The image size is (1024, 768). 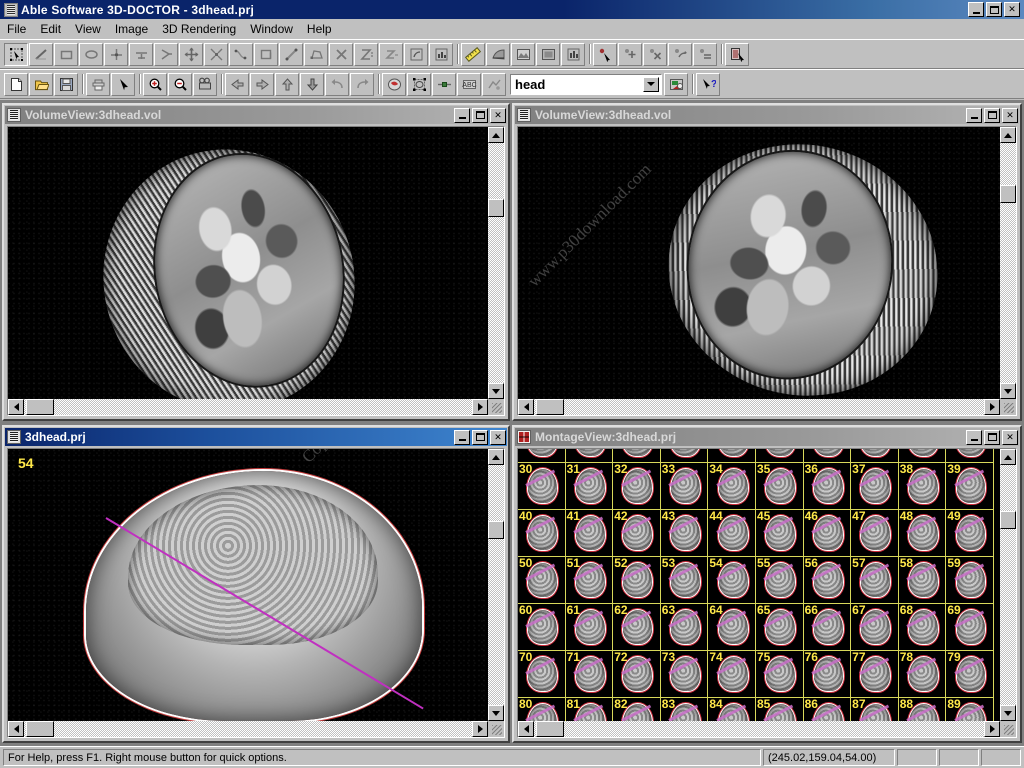 What do you see at coordinates (605, 54) in the screenshot?
I see `pick-point-tool` at bounding box center [605, 54].